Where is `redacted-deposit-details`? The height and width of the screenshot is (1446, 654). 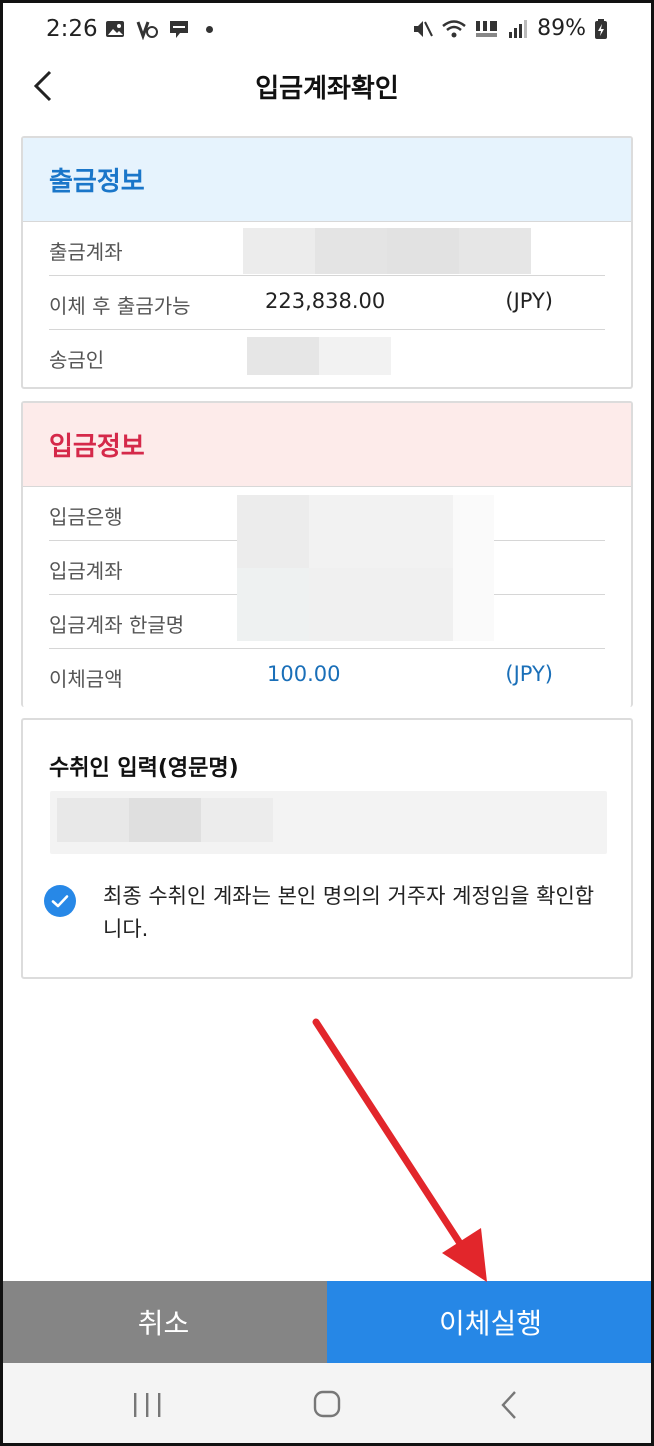
redacted-deposit-details is located at coordinates (365, 568).